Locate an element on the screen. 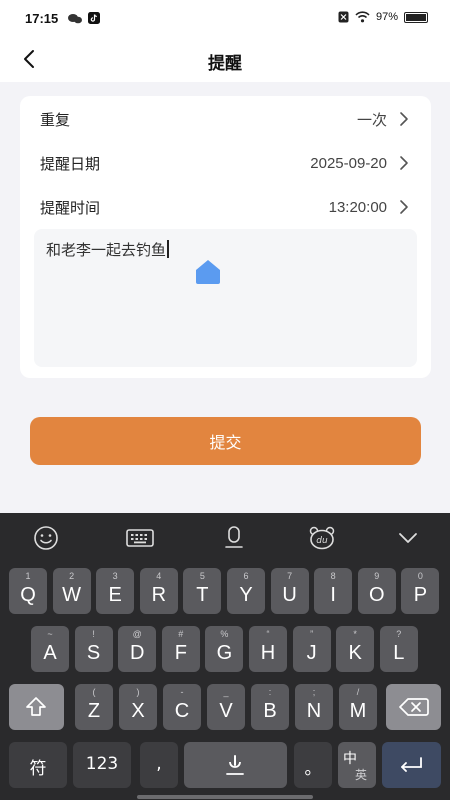  voice-input-button is located at coordinates (234, 538).